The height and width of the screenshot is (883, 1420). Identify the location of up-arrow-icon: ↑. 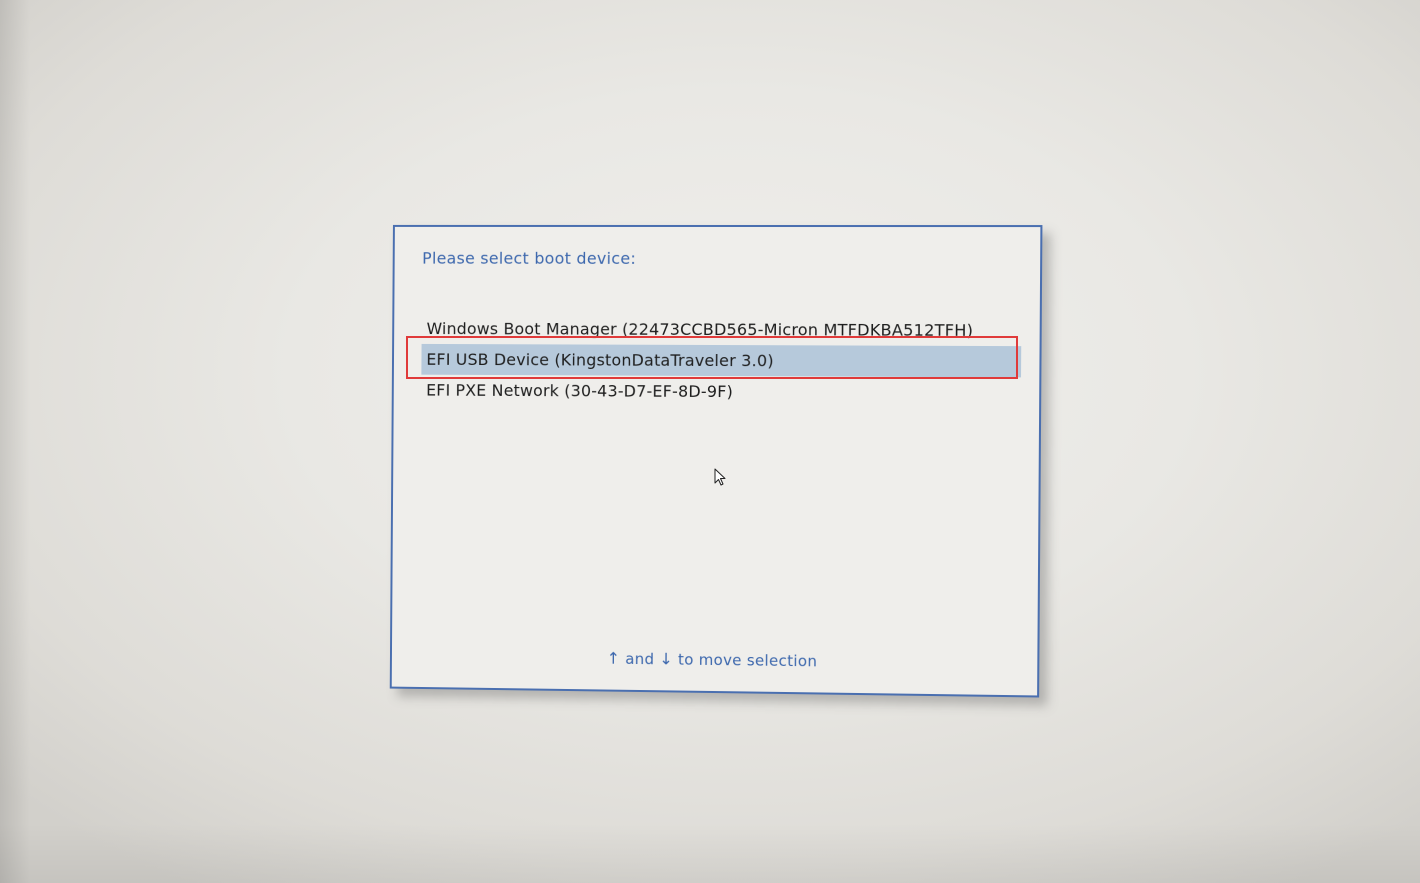
(613, 658).